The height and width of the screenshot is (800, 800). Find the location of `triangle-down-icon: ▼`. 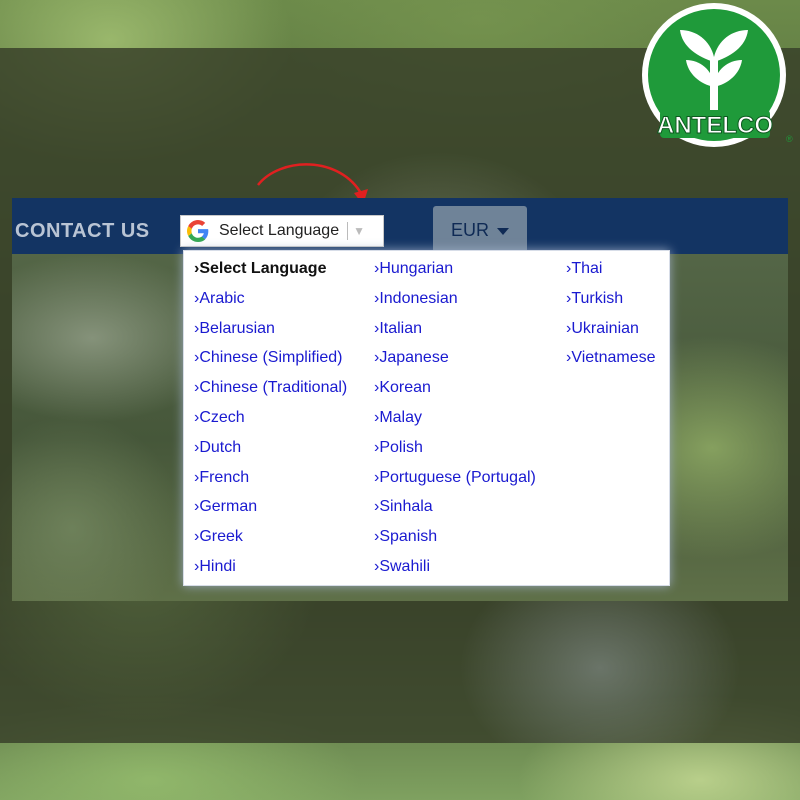

triangle-down-icon: ▼ is located at coordinates (359, 231).